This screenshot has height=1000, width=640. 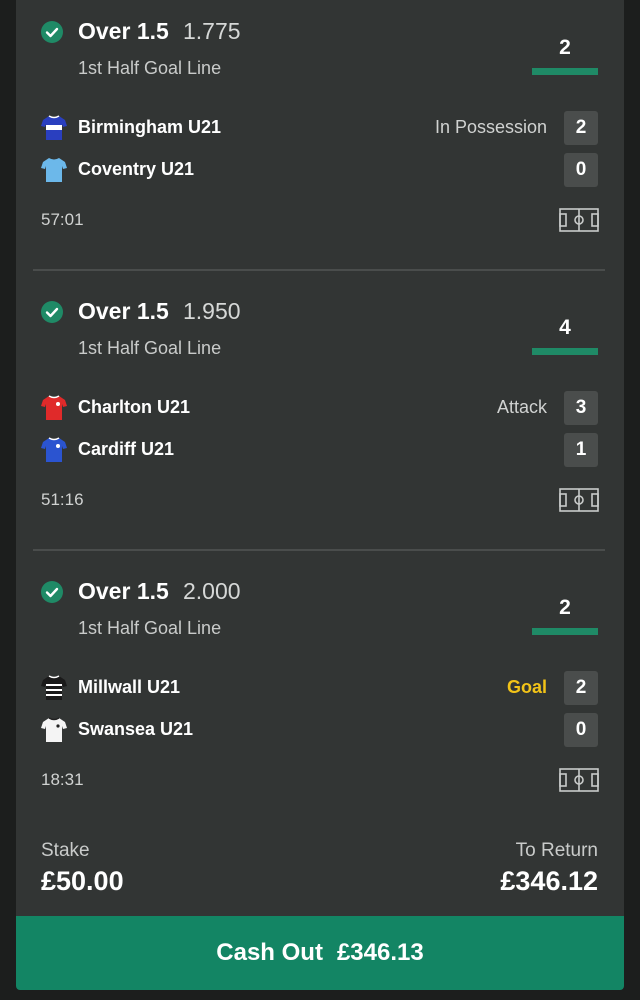 What do you see at coordinates (212, 311) in the screenshot?
I see `odds-value: 1.950` at bounding box center [212, 311].